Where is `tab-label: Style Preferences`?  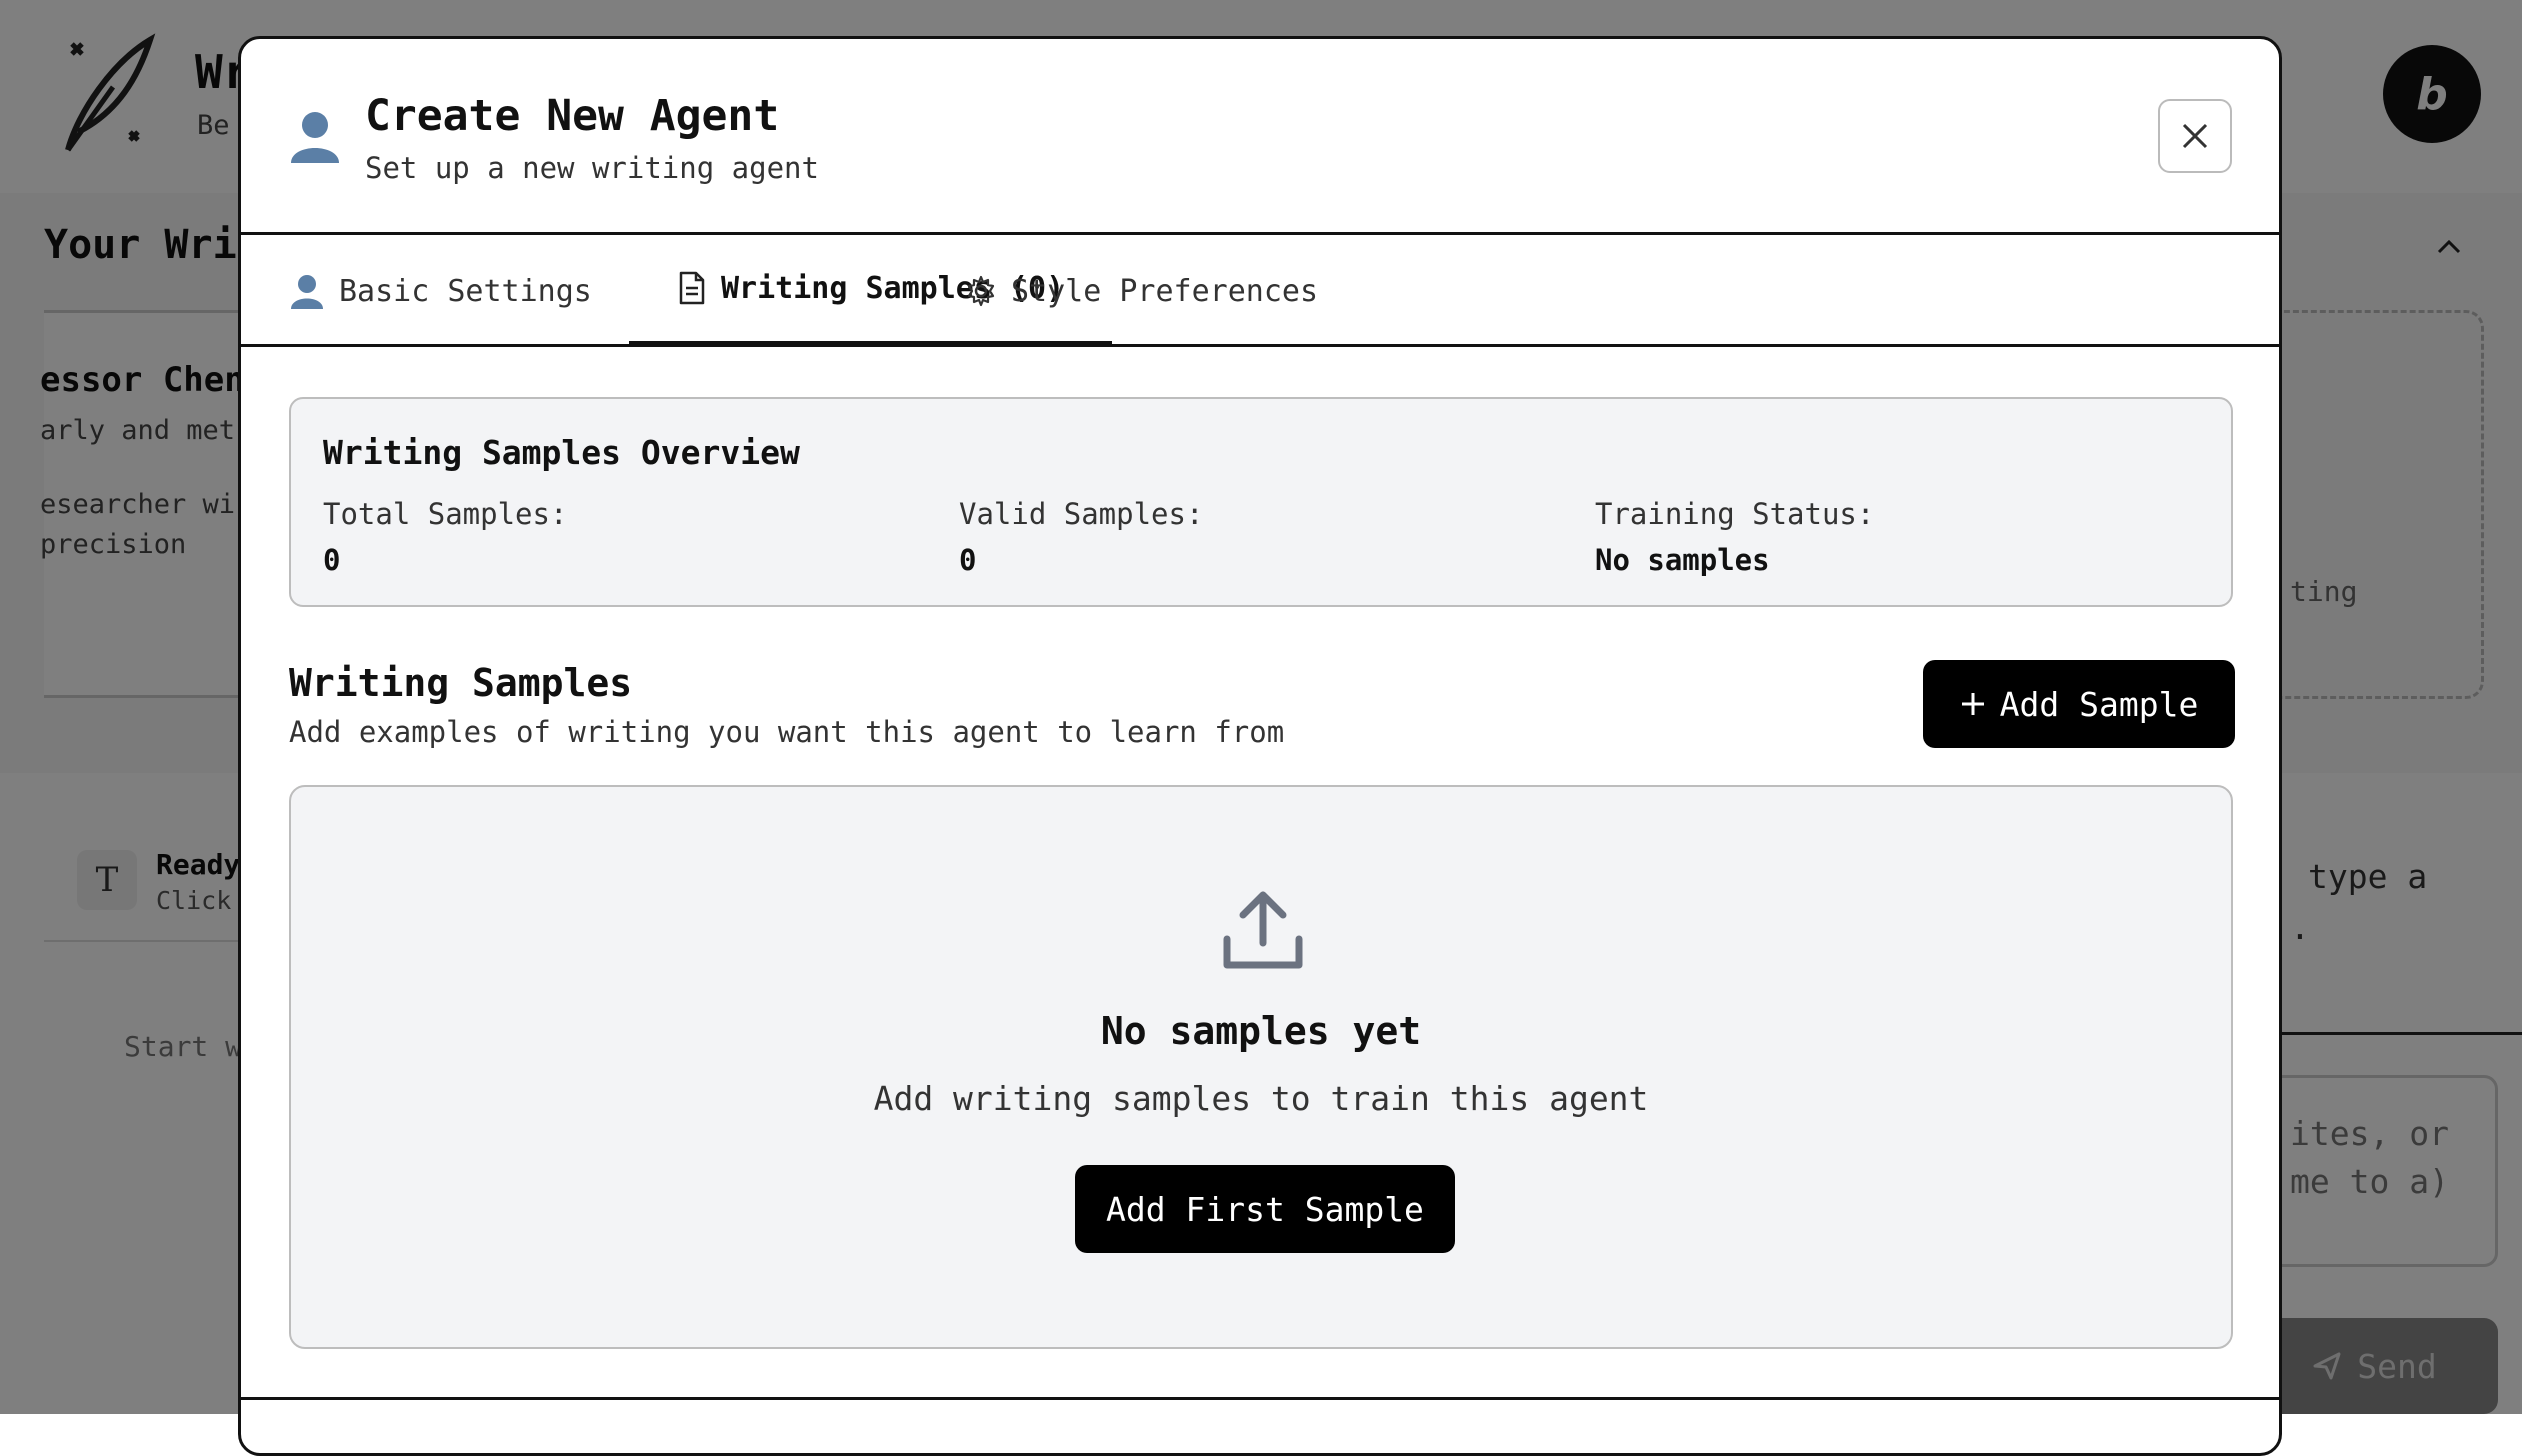 tab-label: Style Preferences is located at coordinates (1165, 291).